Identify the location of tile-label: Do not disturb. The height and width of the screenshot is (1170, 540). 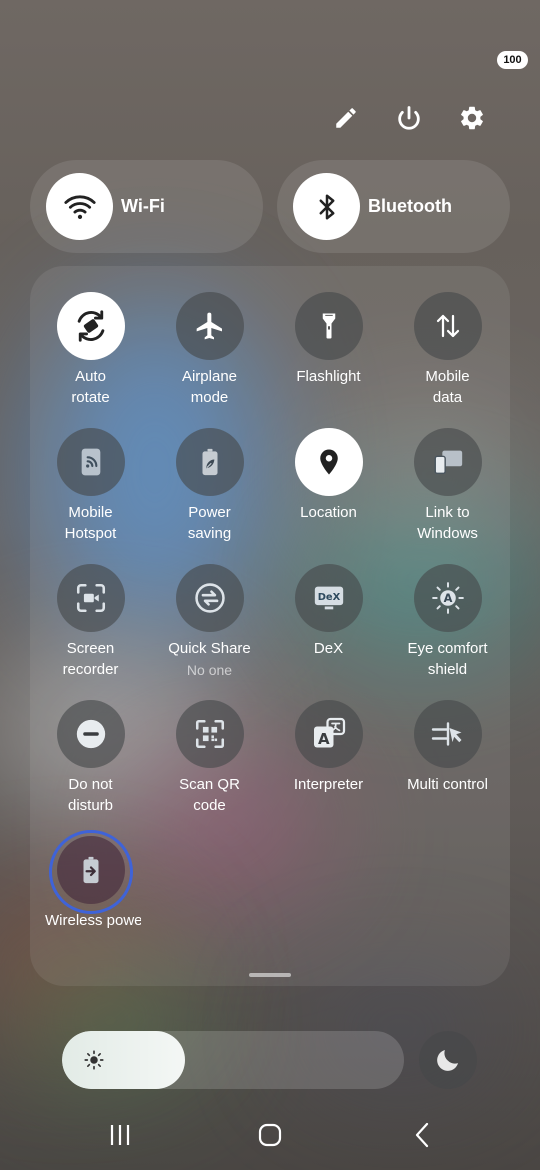
(90, 795).